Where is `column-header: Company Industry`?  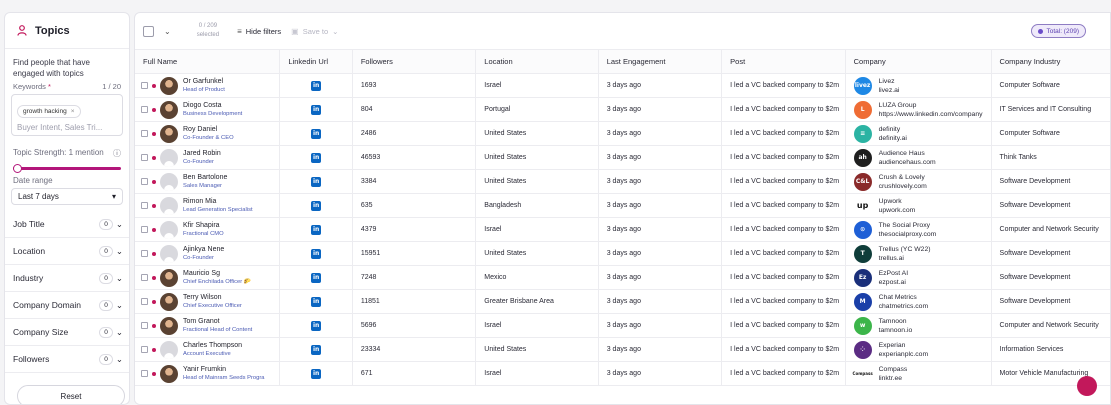
column-header: Company Industry is located at coordinates (1050, 61).